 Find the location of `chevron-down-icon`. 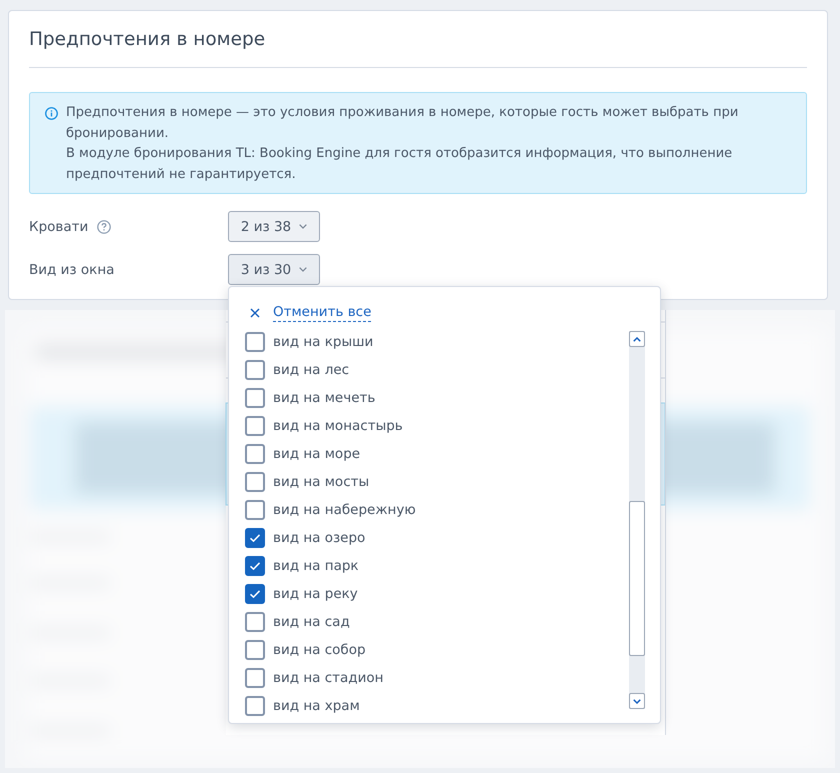

chevron-down-icon is located at coordinates (637, 701).